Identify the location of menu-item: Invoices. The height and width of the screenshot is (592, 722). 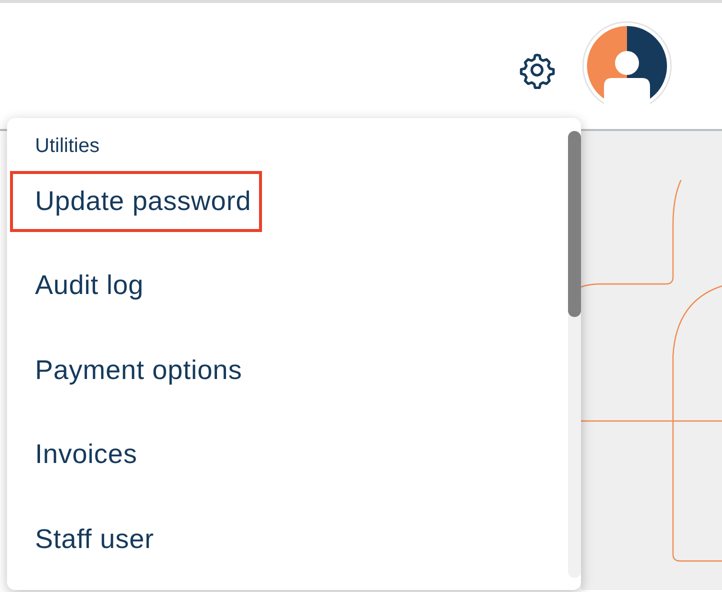
(79, 455).